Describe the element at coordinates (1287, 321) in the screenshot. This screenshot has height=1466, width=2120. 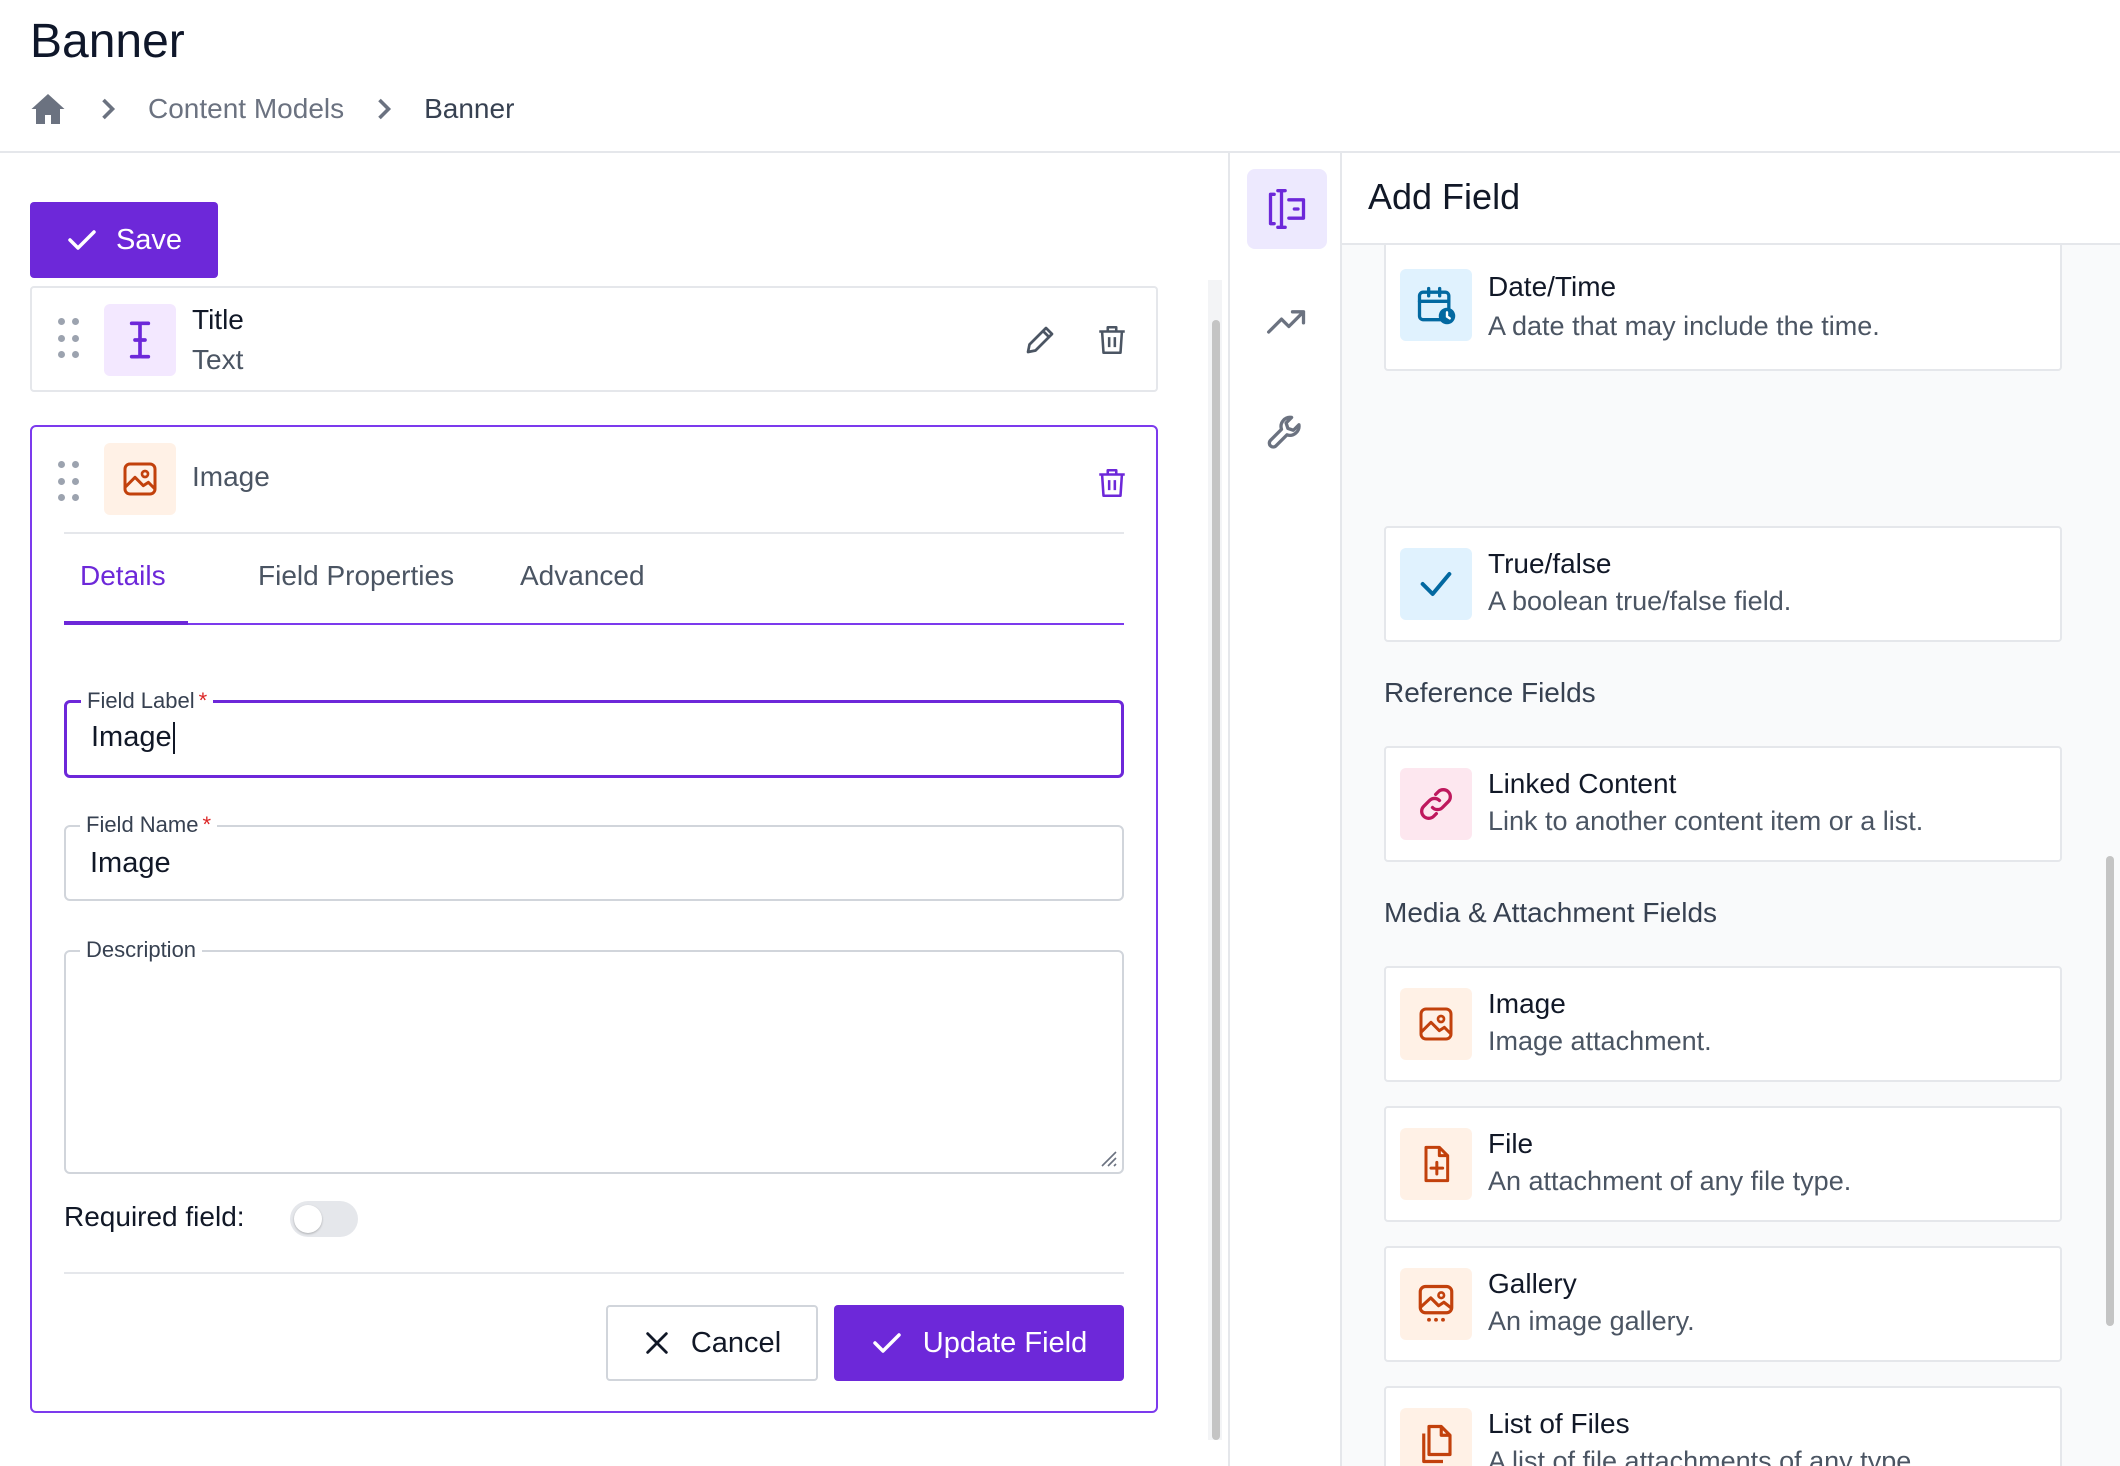
I see `trending-up-icon` at that location.